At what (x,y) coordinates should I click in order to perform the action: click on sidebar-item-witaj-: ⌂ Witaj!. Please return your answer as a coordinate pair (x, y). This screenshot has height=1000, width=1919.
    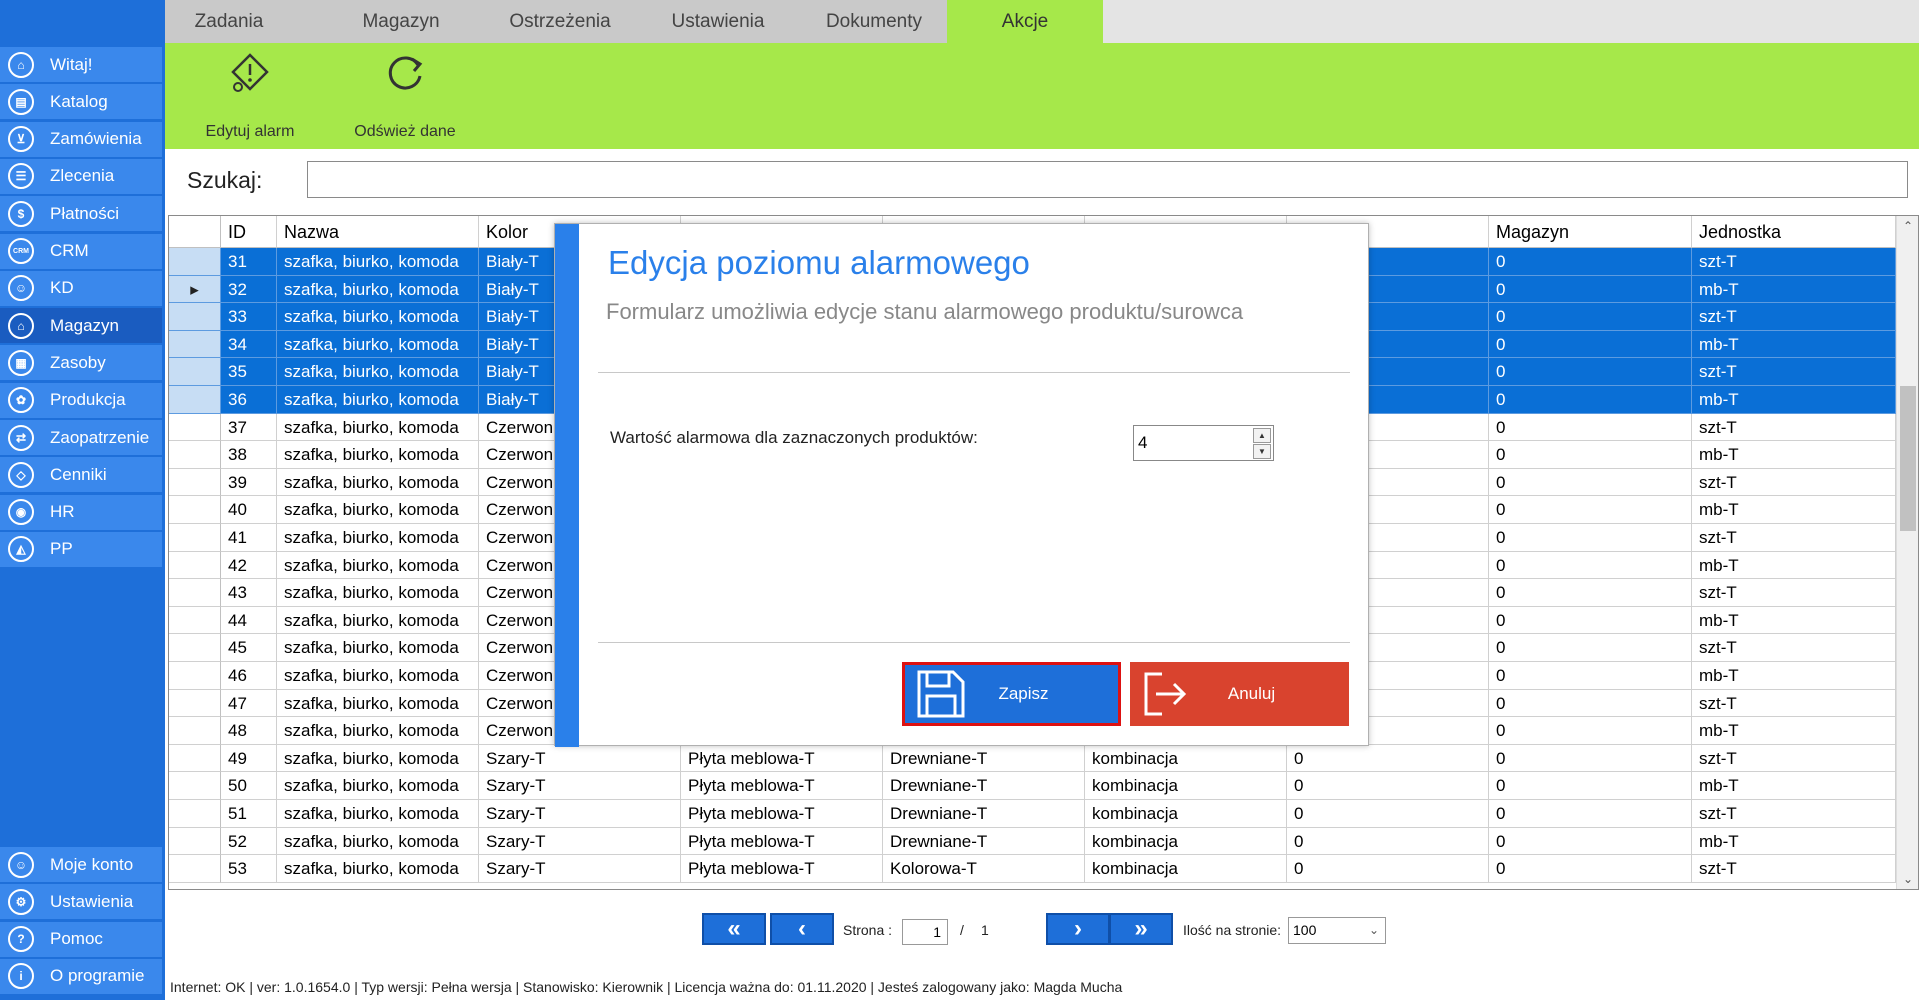
    Looking at the image, I should click on (81, 64).